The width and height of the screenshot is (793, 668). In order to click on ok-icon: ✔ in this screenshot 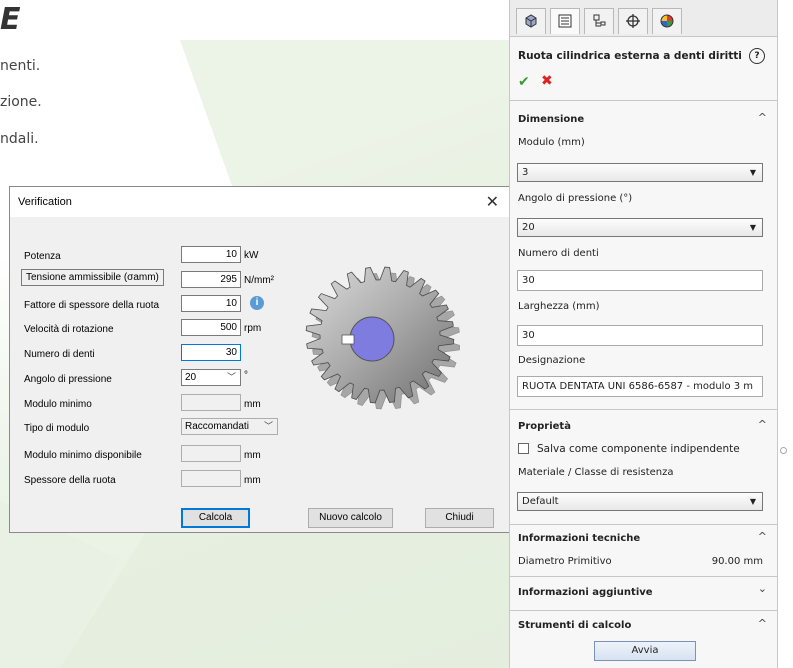, I will do `click(524, 82)`.